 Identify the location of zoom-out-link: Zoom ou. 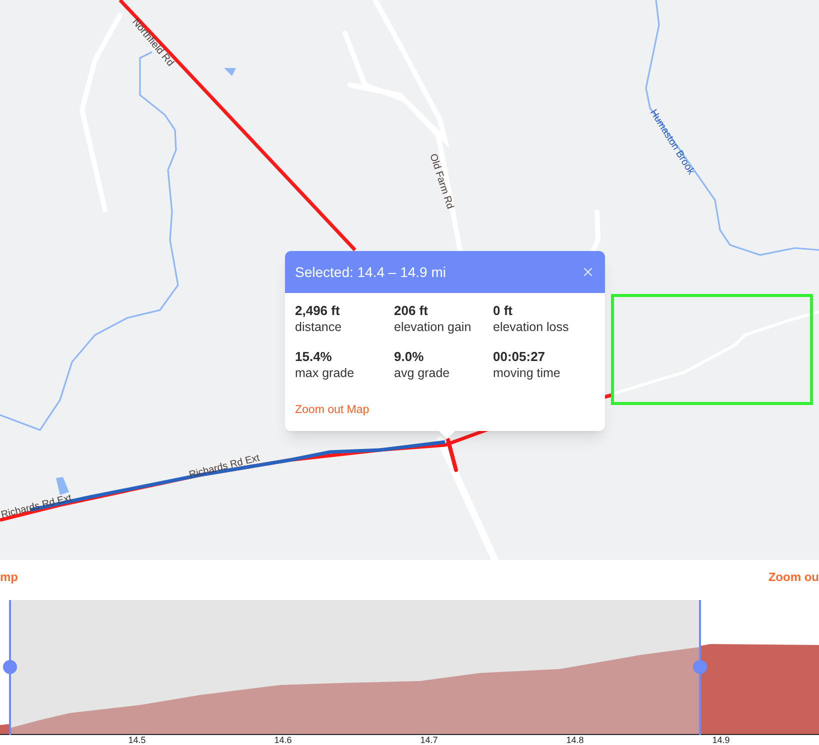
(793, 577).